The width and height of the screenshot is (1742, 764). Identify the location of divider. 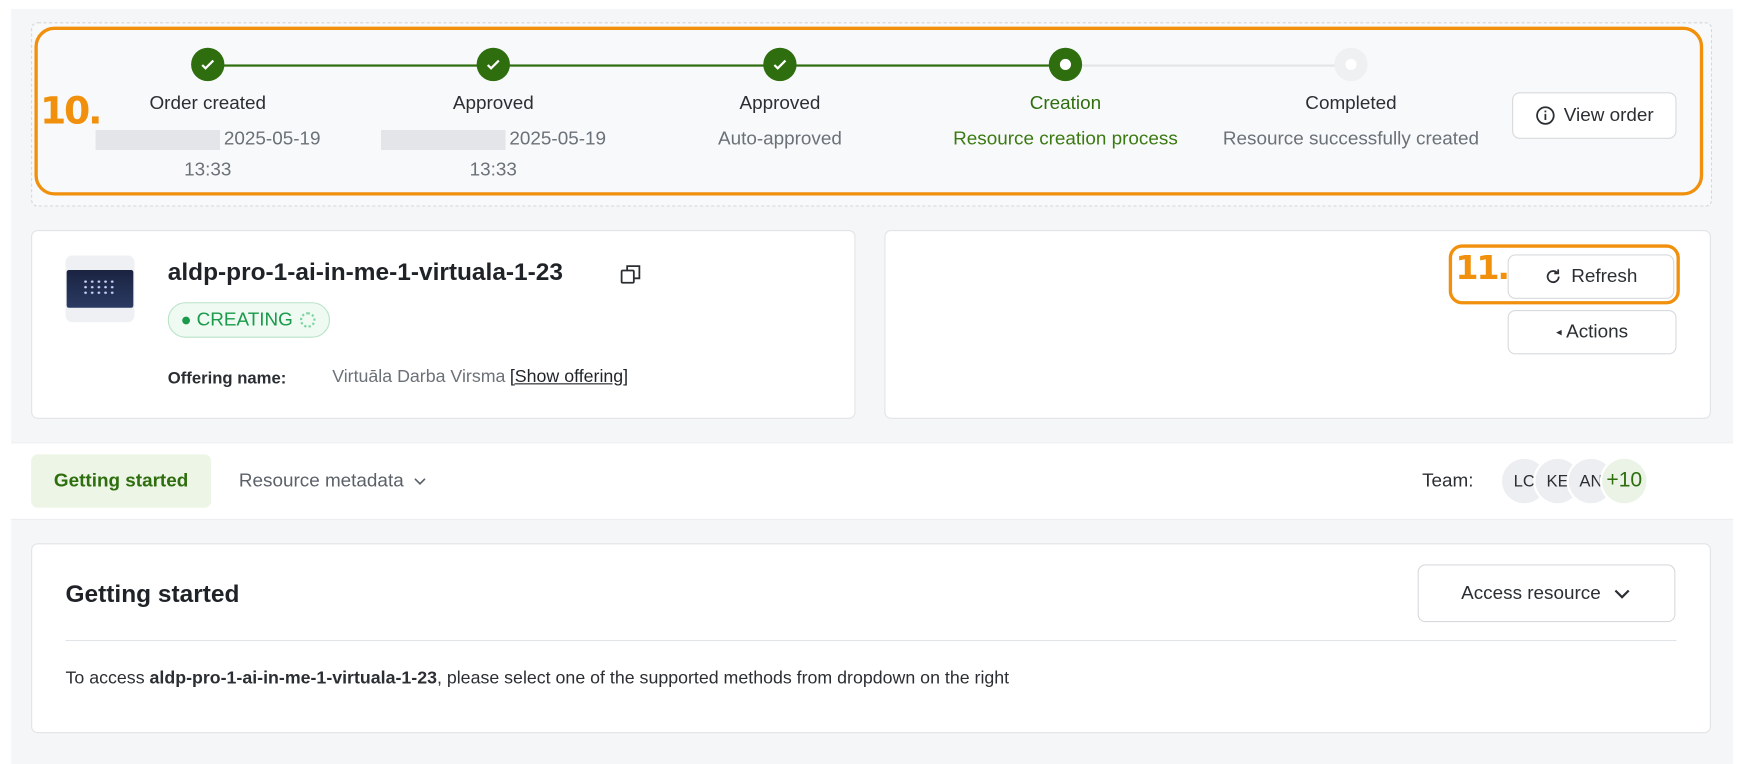
(871, 640).